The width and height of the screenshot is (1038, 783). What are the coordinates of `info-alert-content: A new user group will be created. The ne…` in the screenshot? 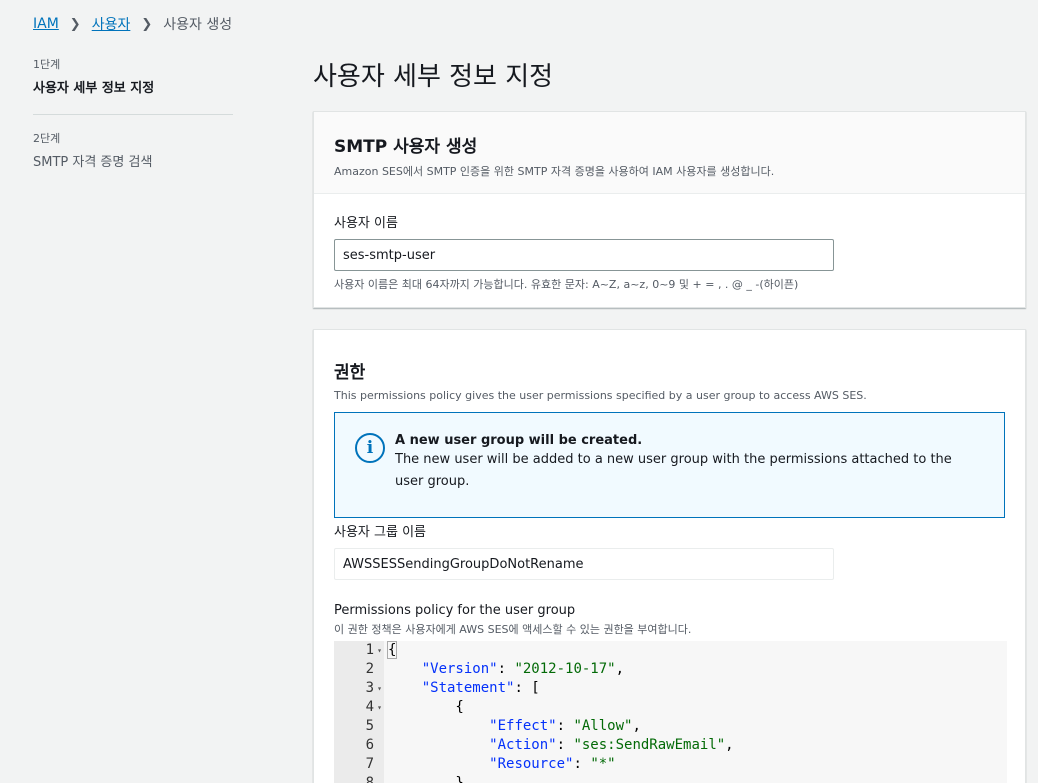 It's located at (689, 475).